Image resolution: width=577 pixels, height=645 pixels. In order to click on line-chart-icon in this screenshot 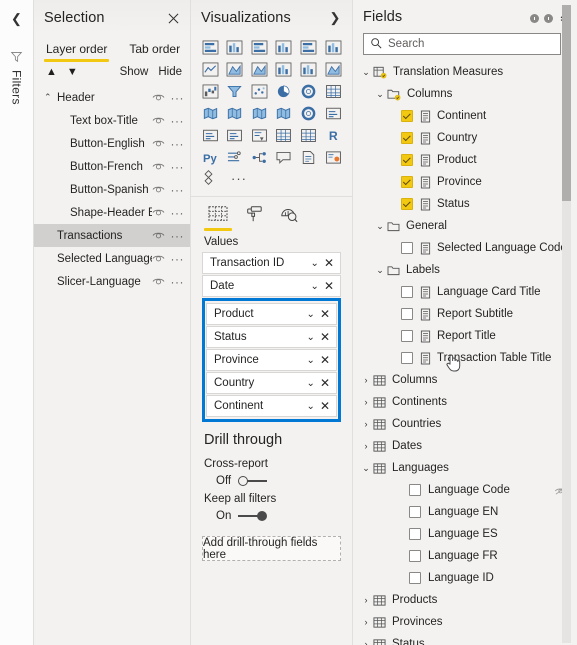, I will do `click(210, 69)`.